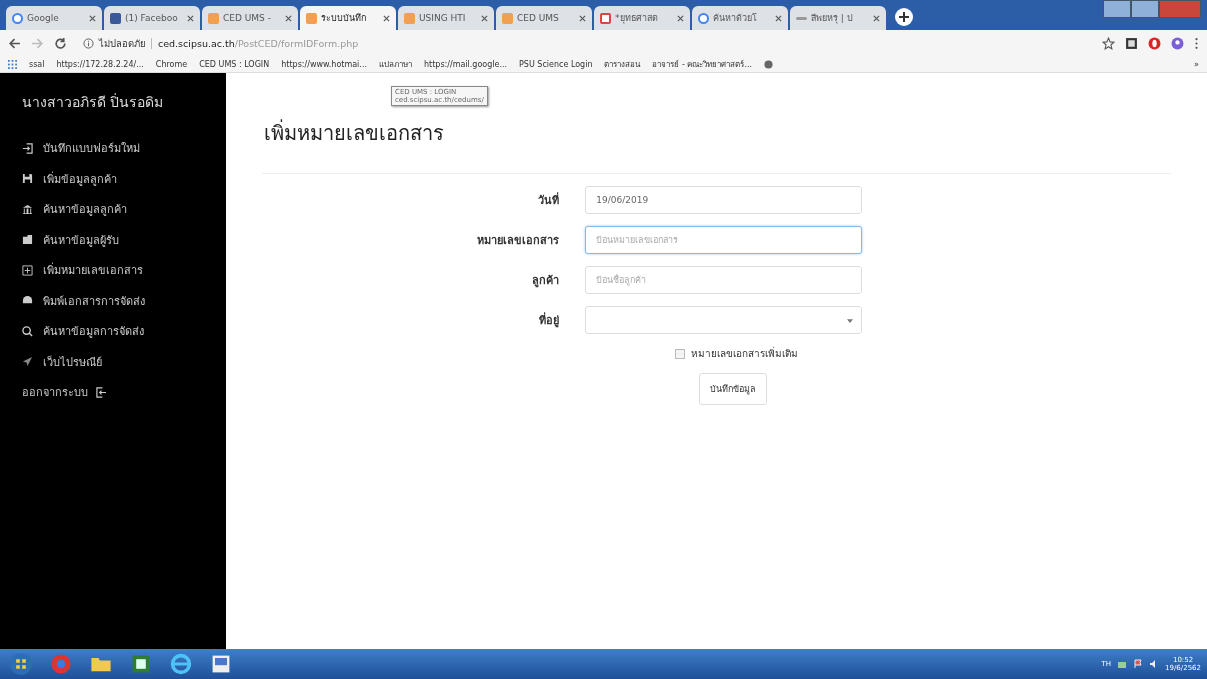 The height and width of the screenshot is (679, 1207). I want to click on input-field: ป้อนชื่อลูกค้า, so click(723, 280).